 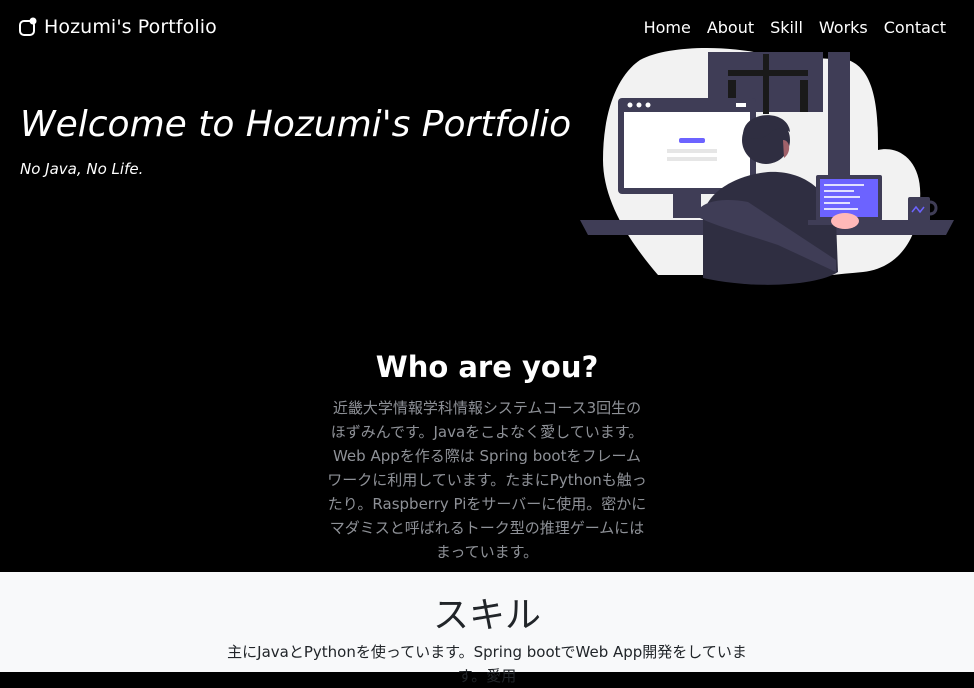 What do you see at coordinates (82, 169) in the screenshot?
I see `hero-tagline: No Java, No Life.` at bounding box center [82, 169].